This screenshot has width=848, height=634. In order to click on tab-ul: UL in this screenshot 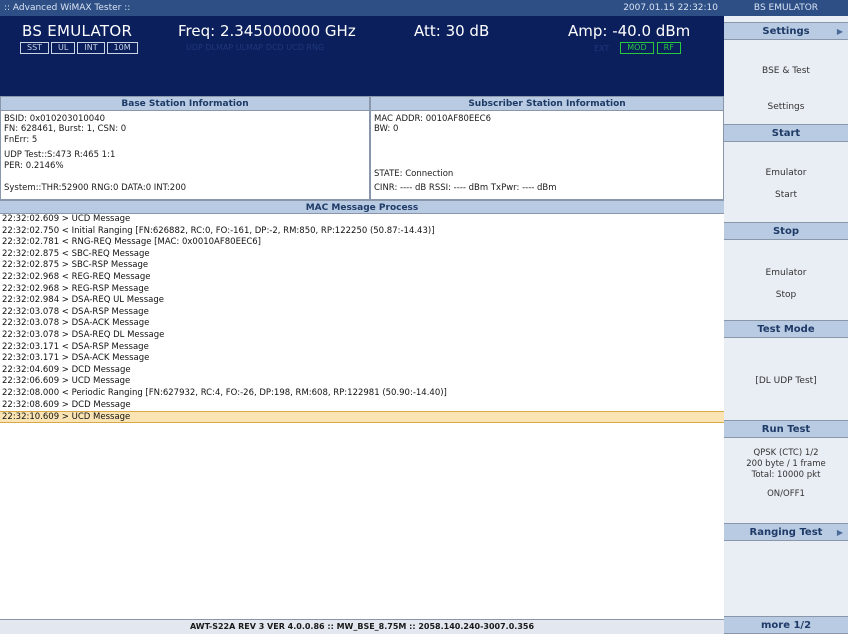, I will do `click(63, 48)`.